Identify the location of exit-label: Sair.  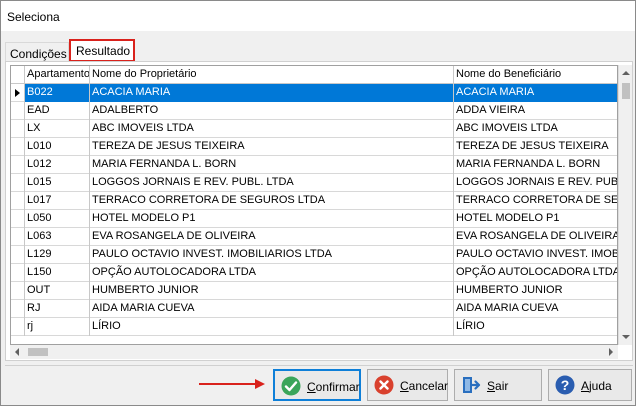
(498, 386).